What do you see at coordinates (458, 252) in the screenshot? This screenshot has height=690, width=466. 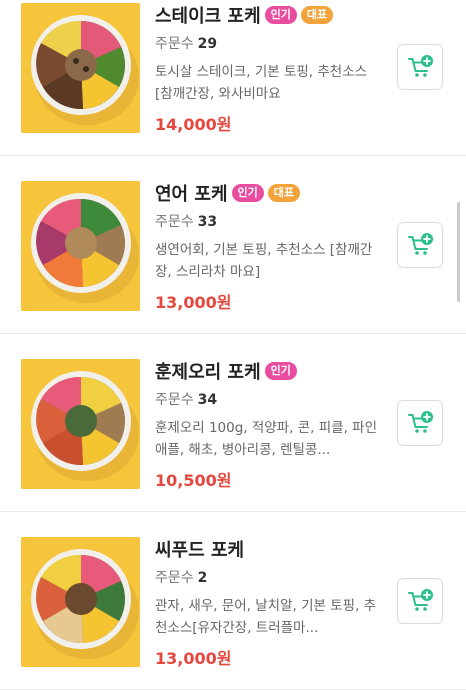 I see `scrollbar` at bounding box center [458, 252].